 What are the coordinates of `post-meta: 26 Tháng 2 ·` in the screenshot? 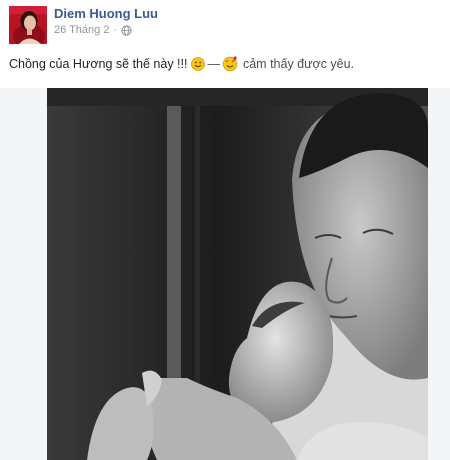 It's located at (93, 30).